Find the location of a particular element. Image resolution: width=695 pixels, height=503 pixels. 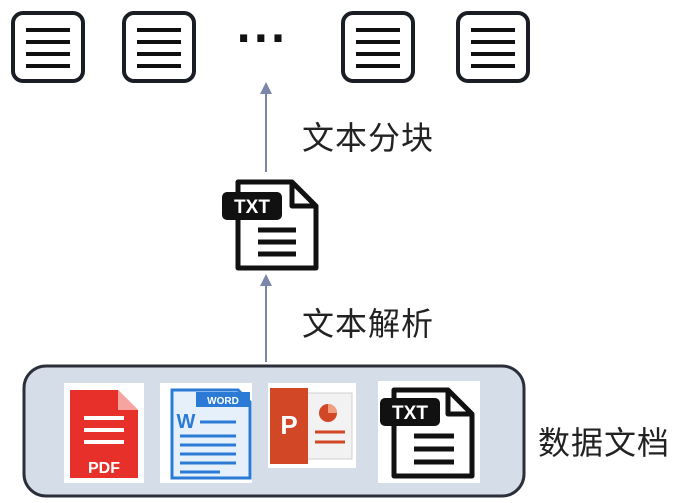

parsed-txt-badge: TXT is located at coordinates (252, 207).